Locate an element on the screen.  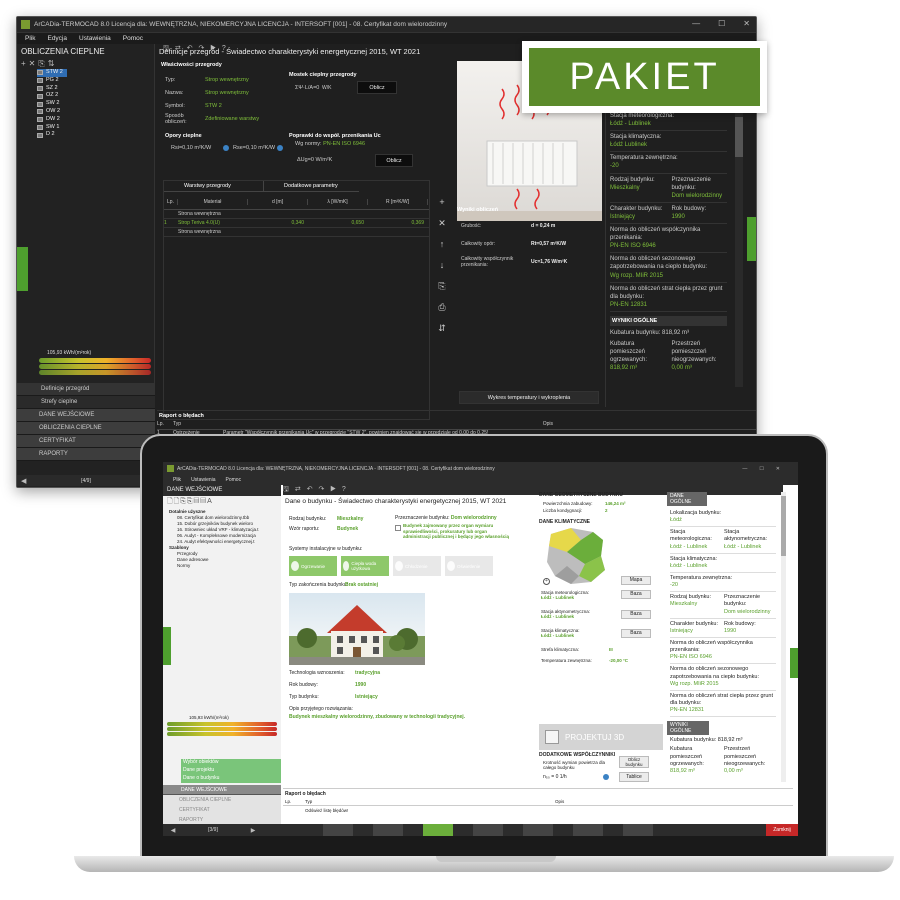
front-sidebar-toolbar: 🗋🗋⎘⎘▤▤A is located at coordinates (222, 502).